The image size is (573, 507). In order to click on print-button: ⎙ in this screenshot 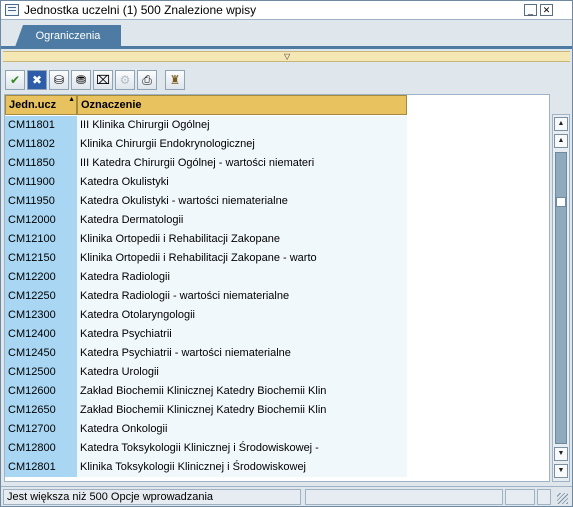, I will do `click(147, 79)`.